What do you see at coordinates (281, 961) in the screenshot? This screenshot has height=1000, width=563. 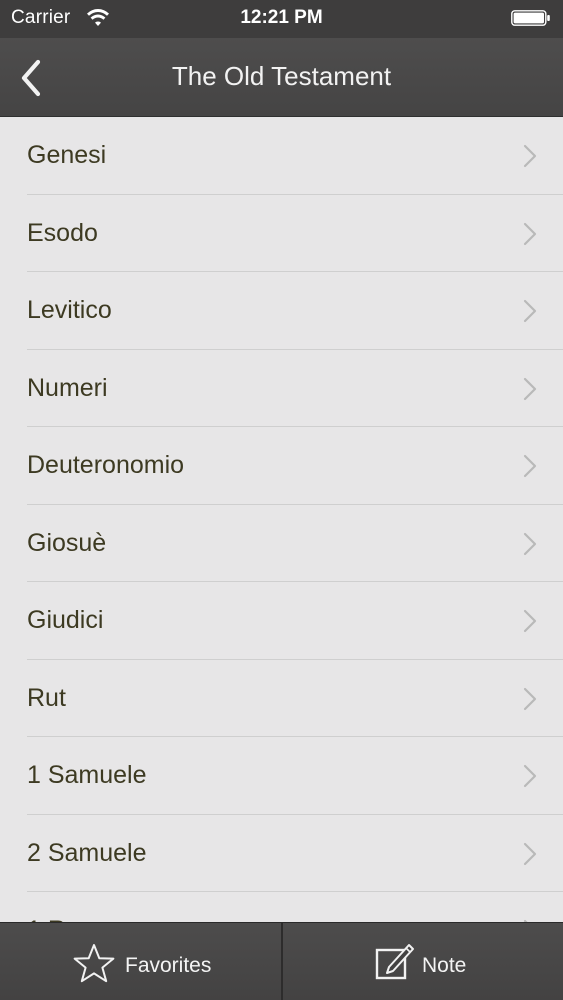 I see `tab-bar: Favorites Note` at bounding box center [281, 961].